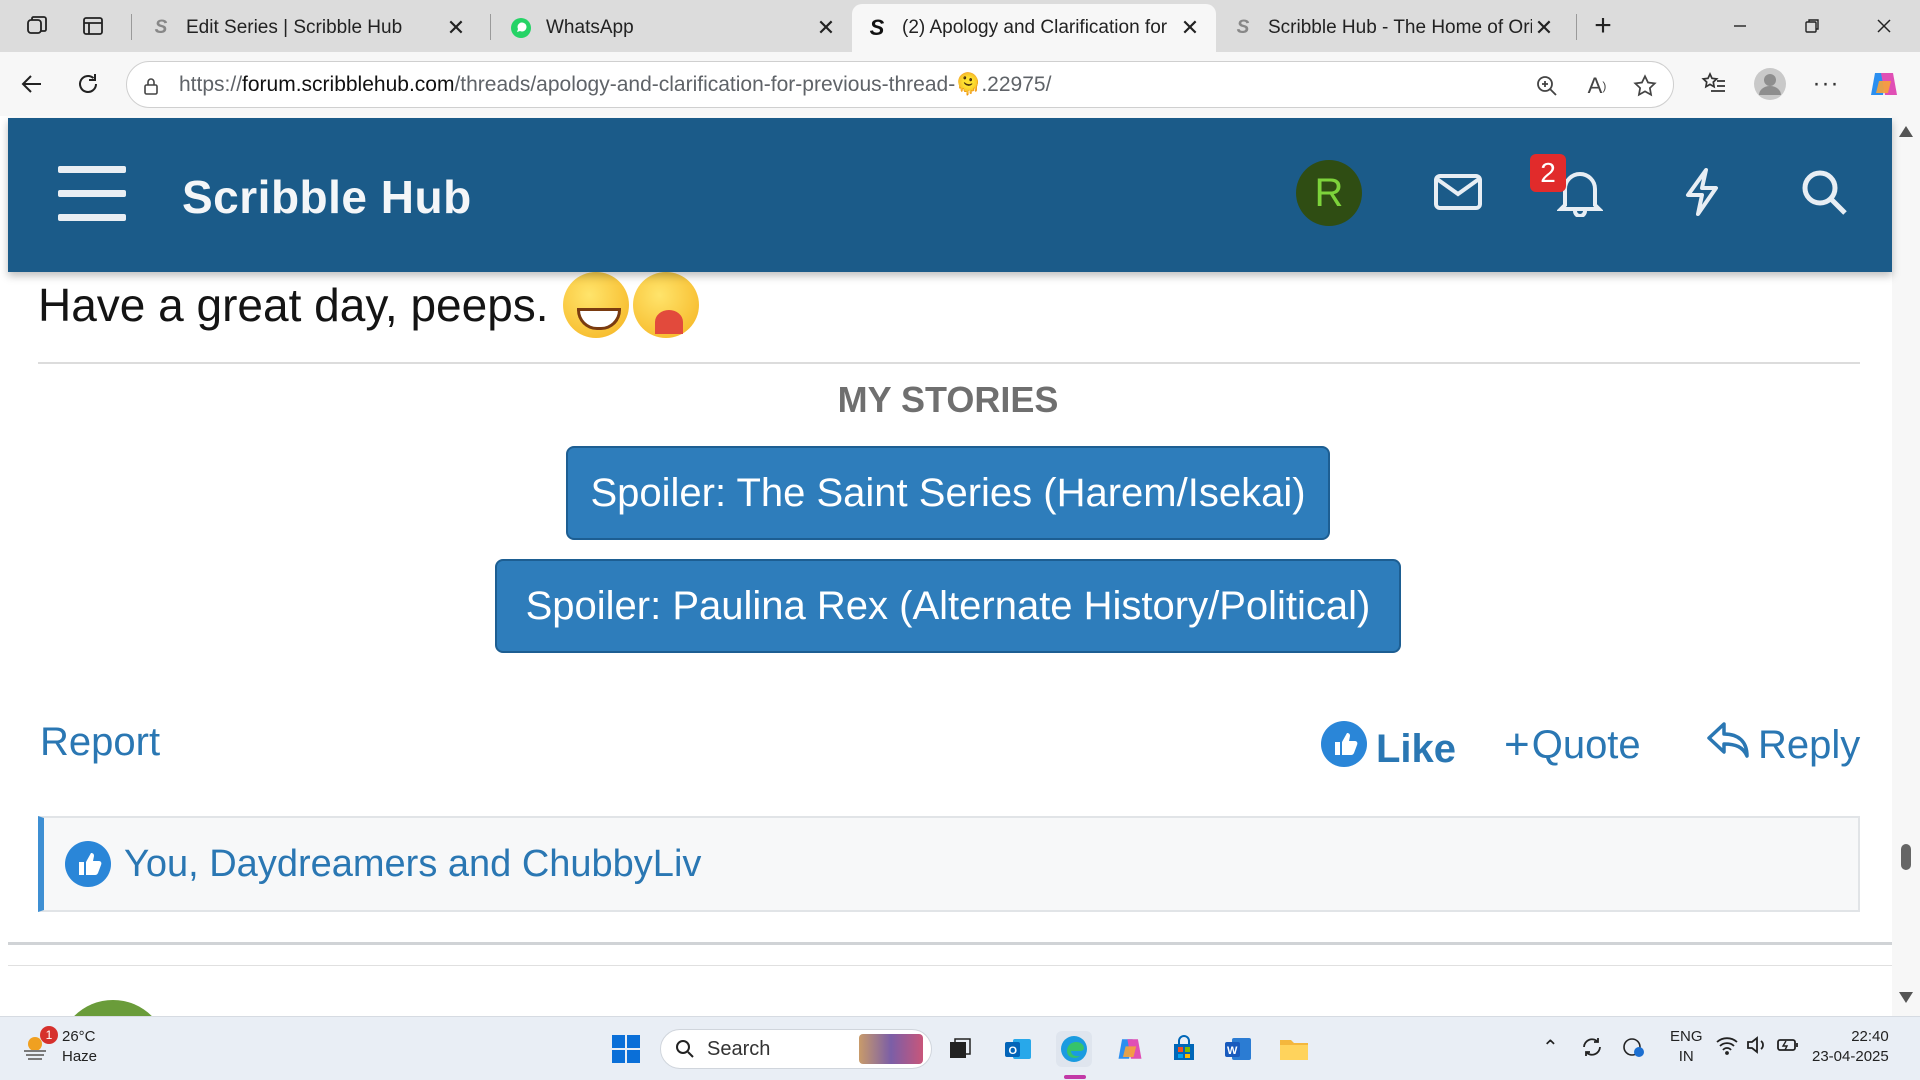  I want to click on reactions-bar: You, Daydreamers and ChubbyLiv, so click(949, 864).